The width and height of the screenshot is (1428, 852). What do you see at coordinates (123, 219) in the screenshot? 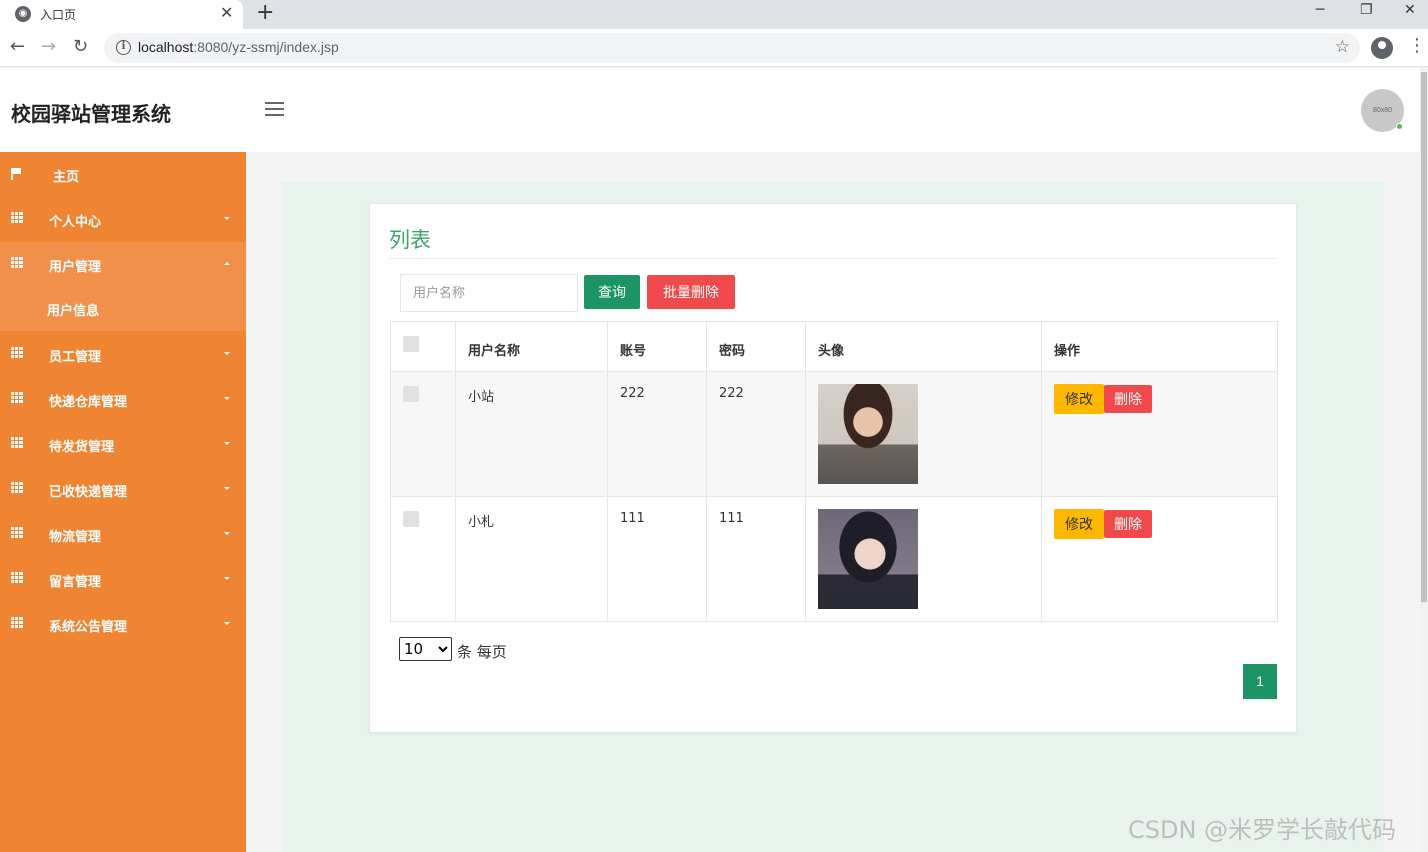
I see `sidebar-item-personal-center: 个人中心` at bounding box center [123, 219].